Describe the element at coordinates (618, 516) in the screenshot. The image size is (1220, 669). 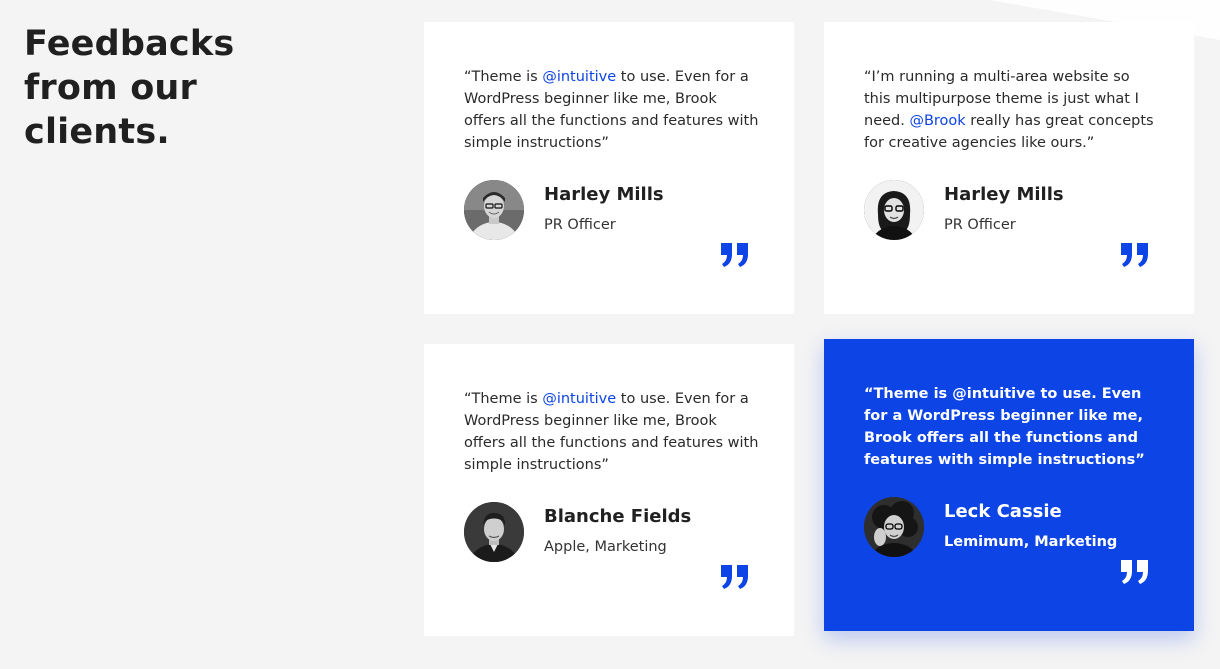
I see `author-name: Blanche Fields` at that location.